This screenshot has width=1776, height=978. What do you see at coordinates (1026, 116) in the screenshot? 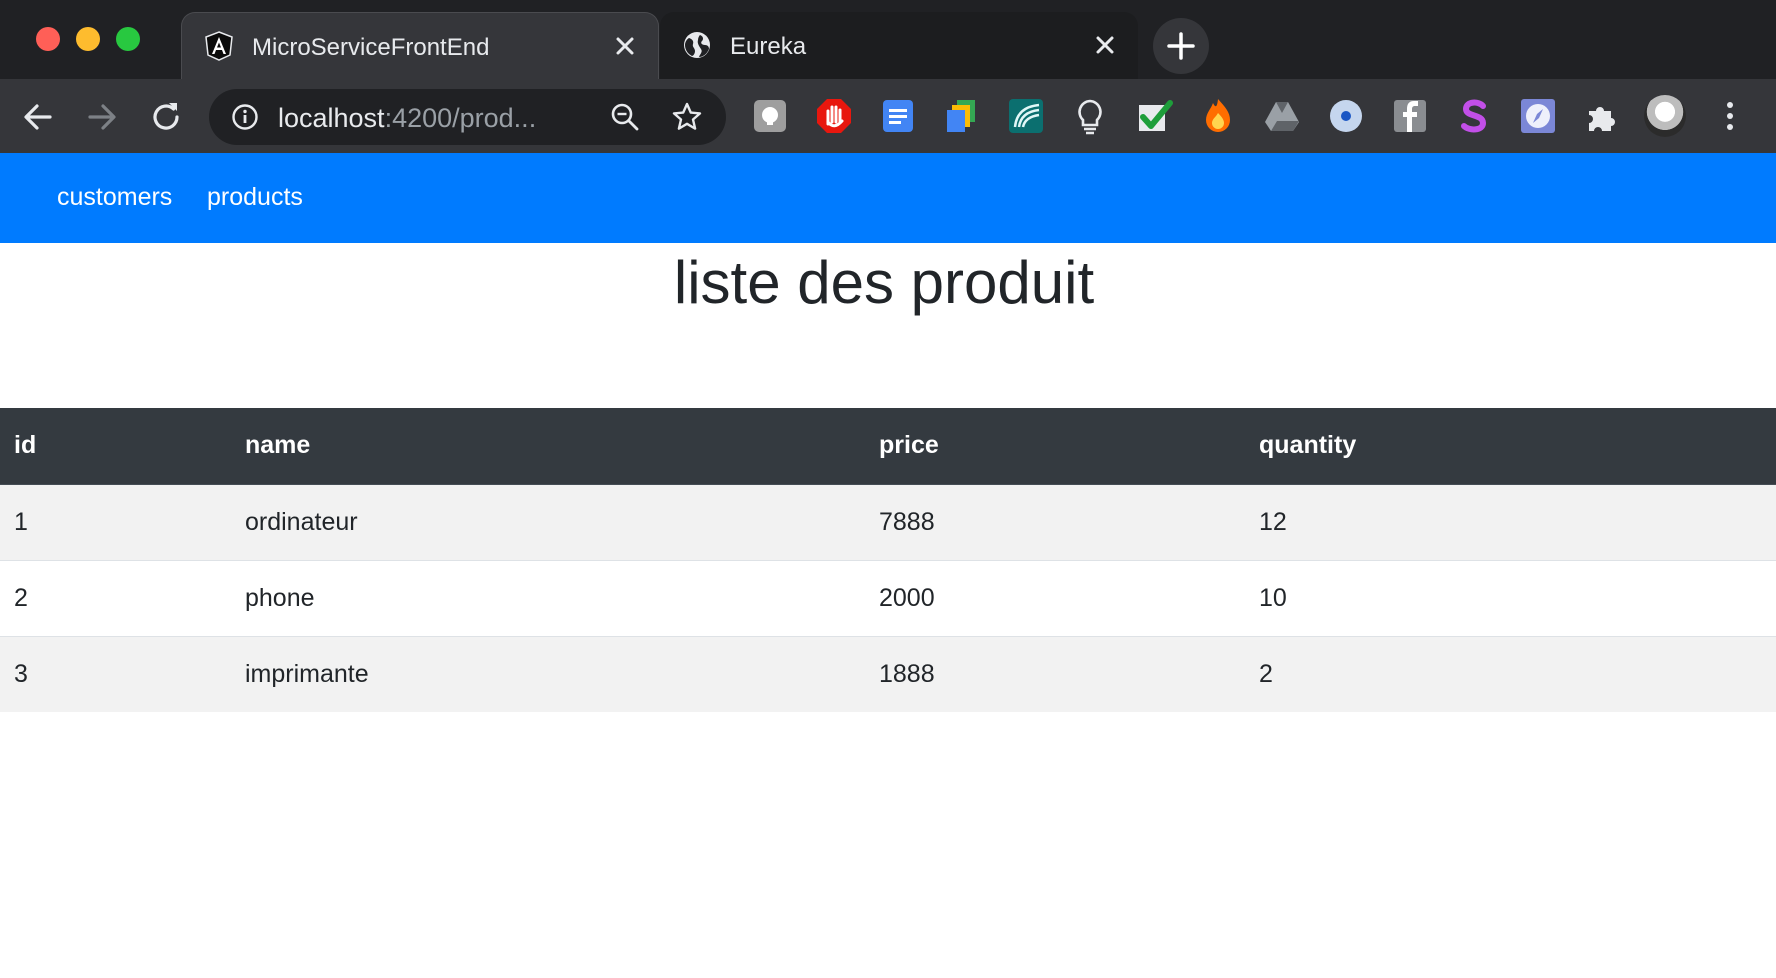
I see `teal-wave-extension-icon` at bounding box center [1026, 116].